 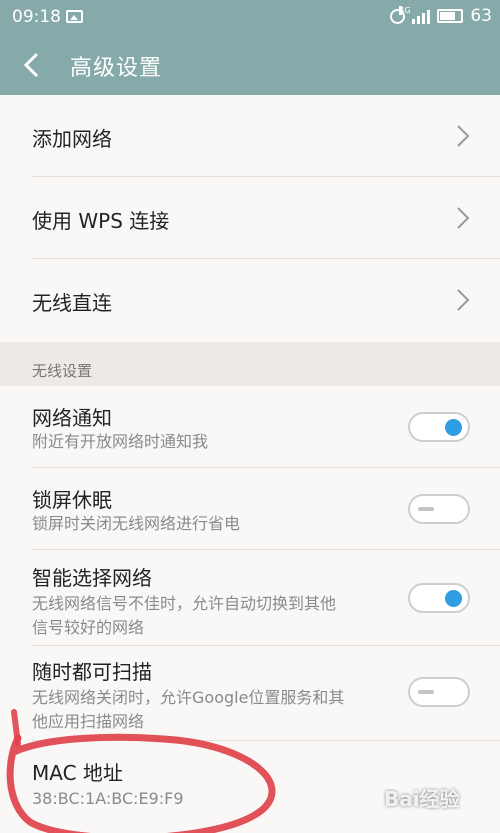 I want to click on smart-network-title: 智能选择网络, so click(x=92, y=578).